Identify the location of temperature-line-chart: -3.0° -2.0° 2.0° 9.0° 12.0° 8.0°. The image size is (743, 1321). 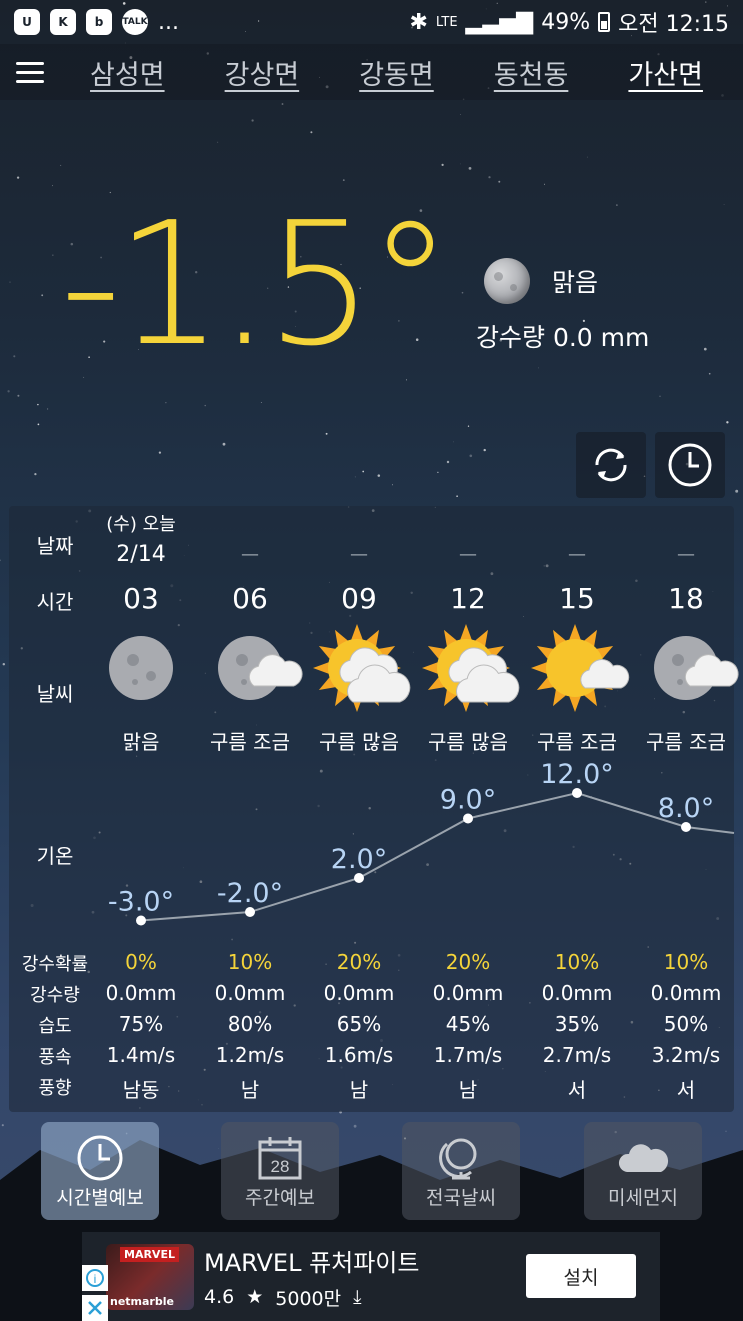
(421, 842).